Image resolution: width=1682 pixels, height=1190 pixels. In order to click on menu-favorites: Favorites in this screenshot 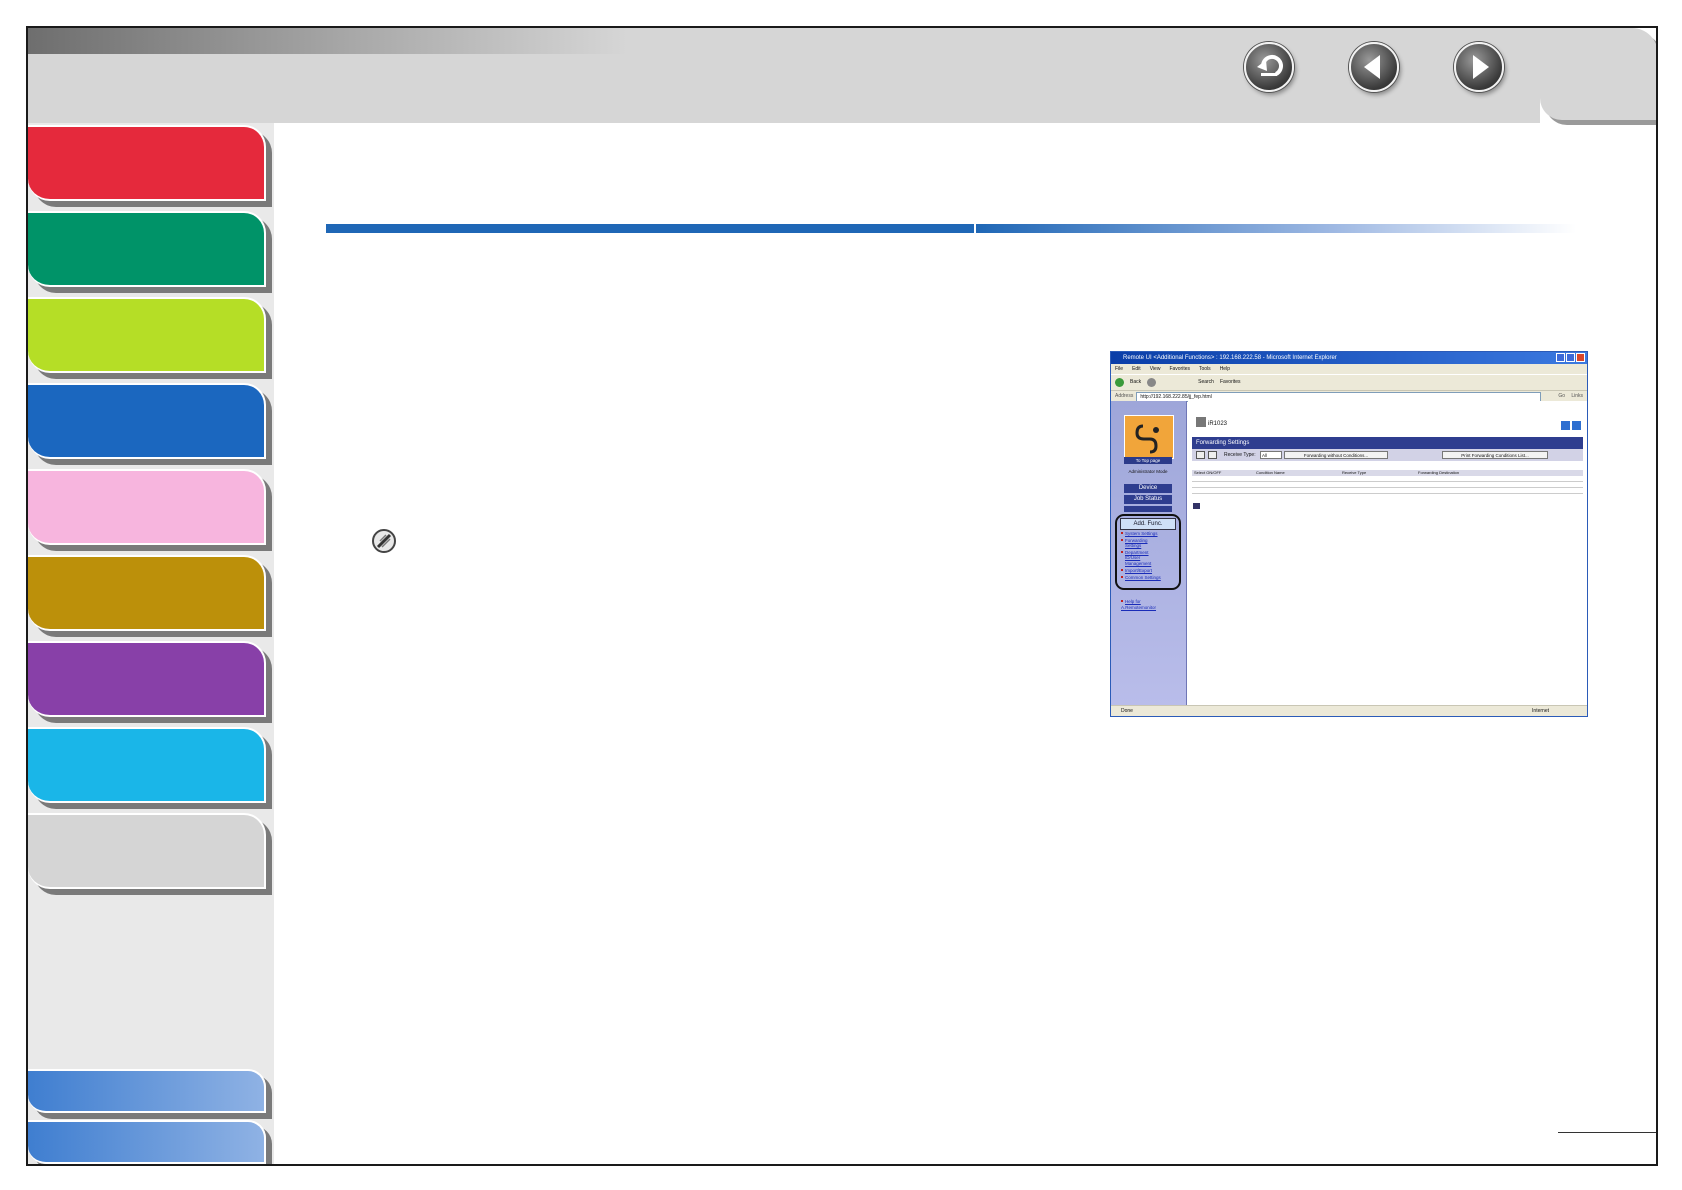, I will do `click(1179, 369)`.